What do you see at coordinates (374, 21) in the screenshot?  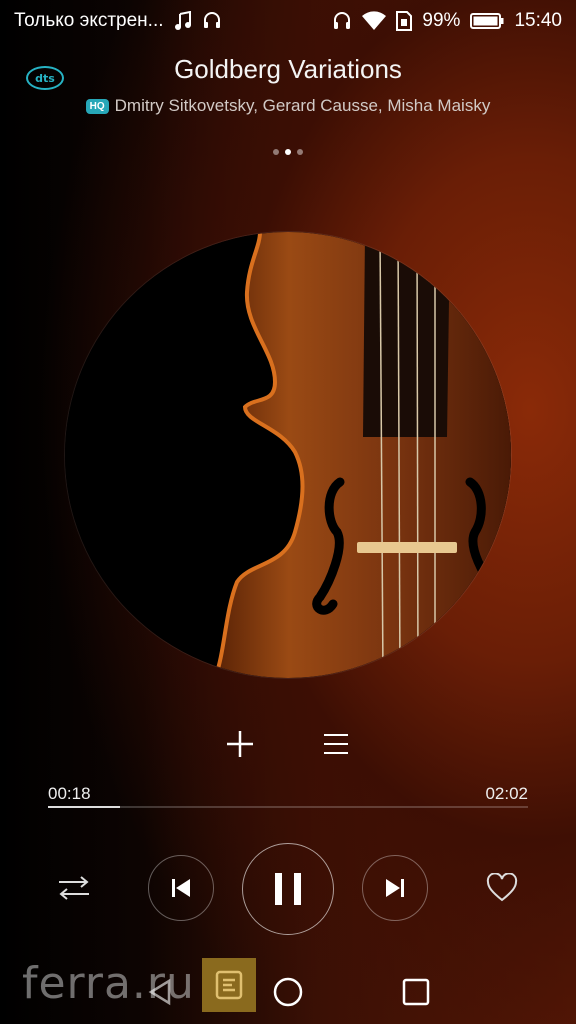 I see `wifi-icon` at bounding box center [374, 21].